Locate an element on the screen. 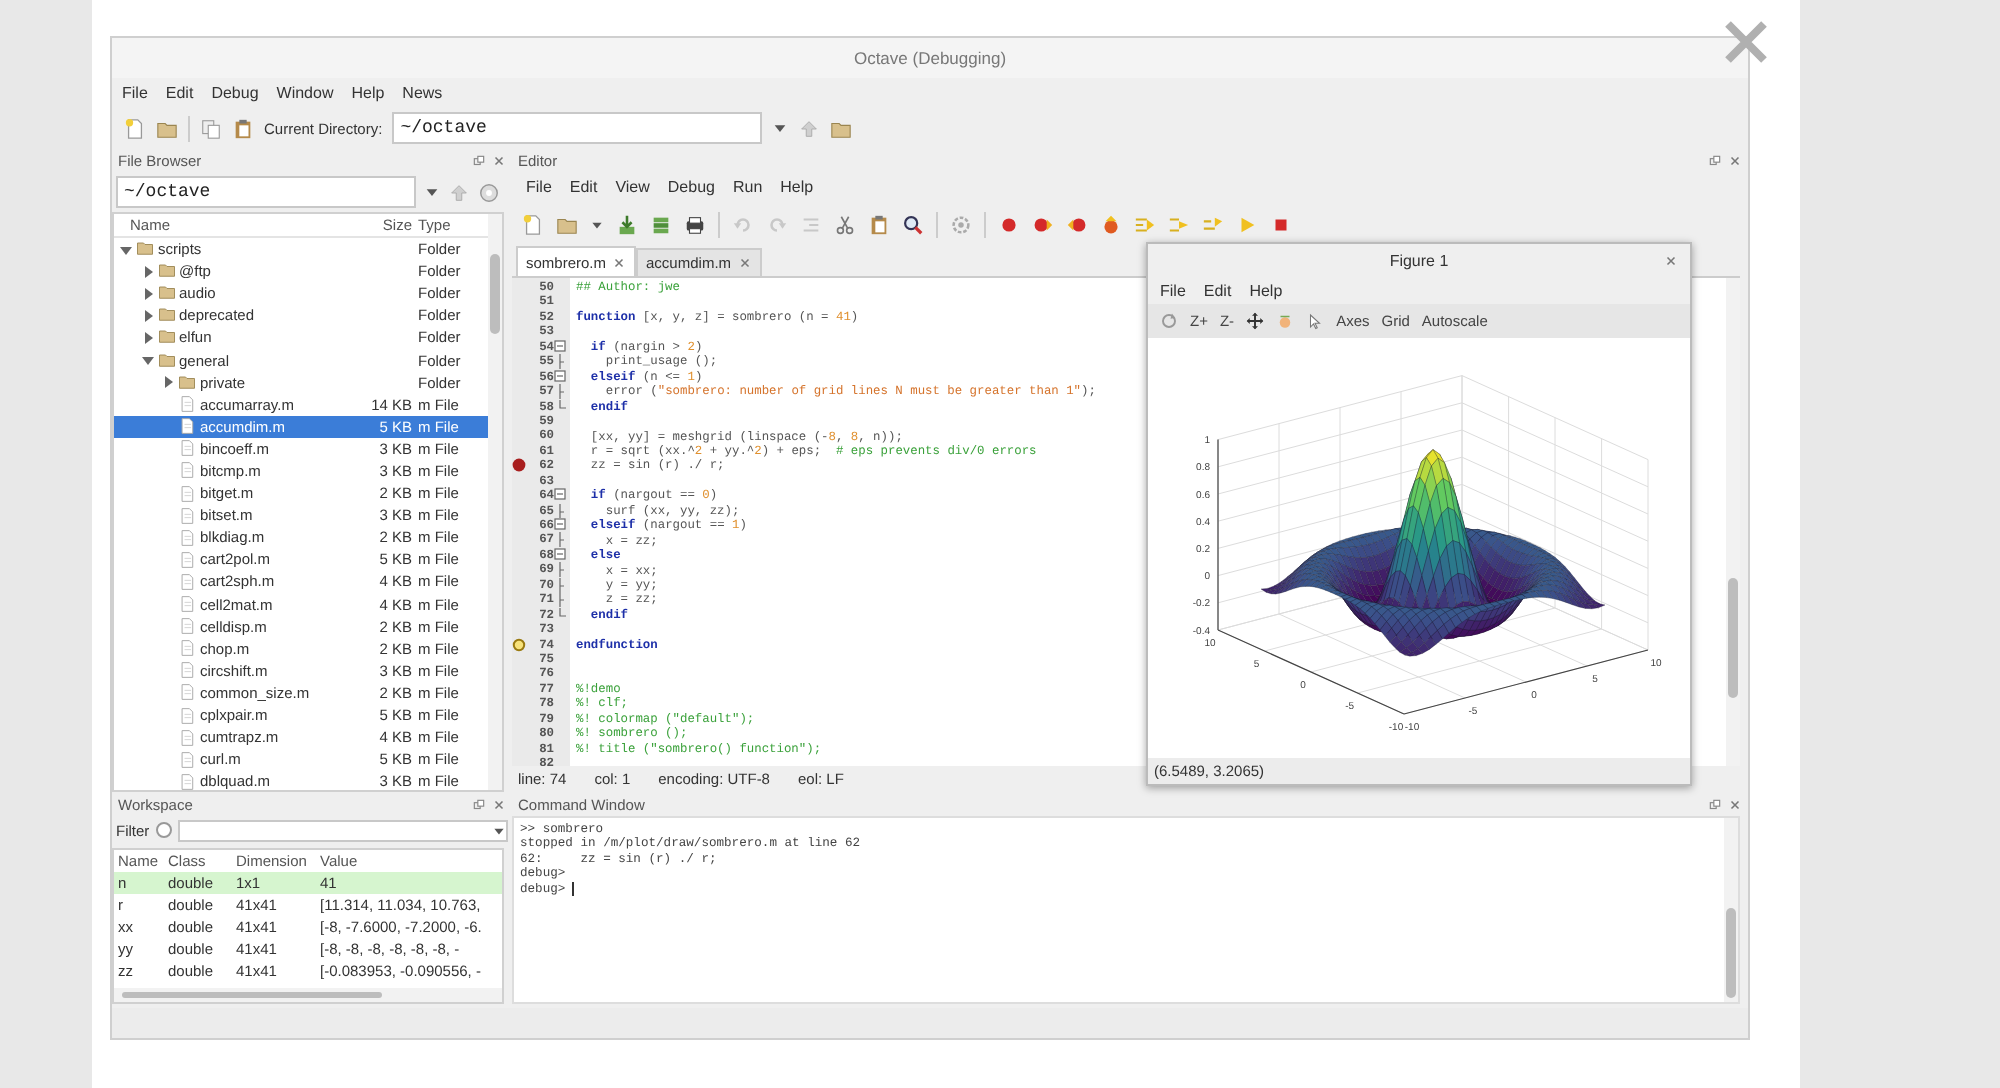 The width and height of the screenshot is (2000, 1088). menu-item: News is located at coordinates (422, 93).